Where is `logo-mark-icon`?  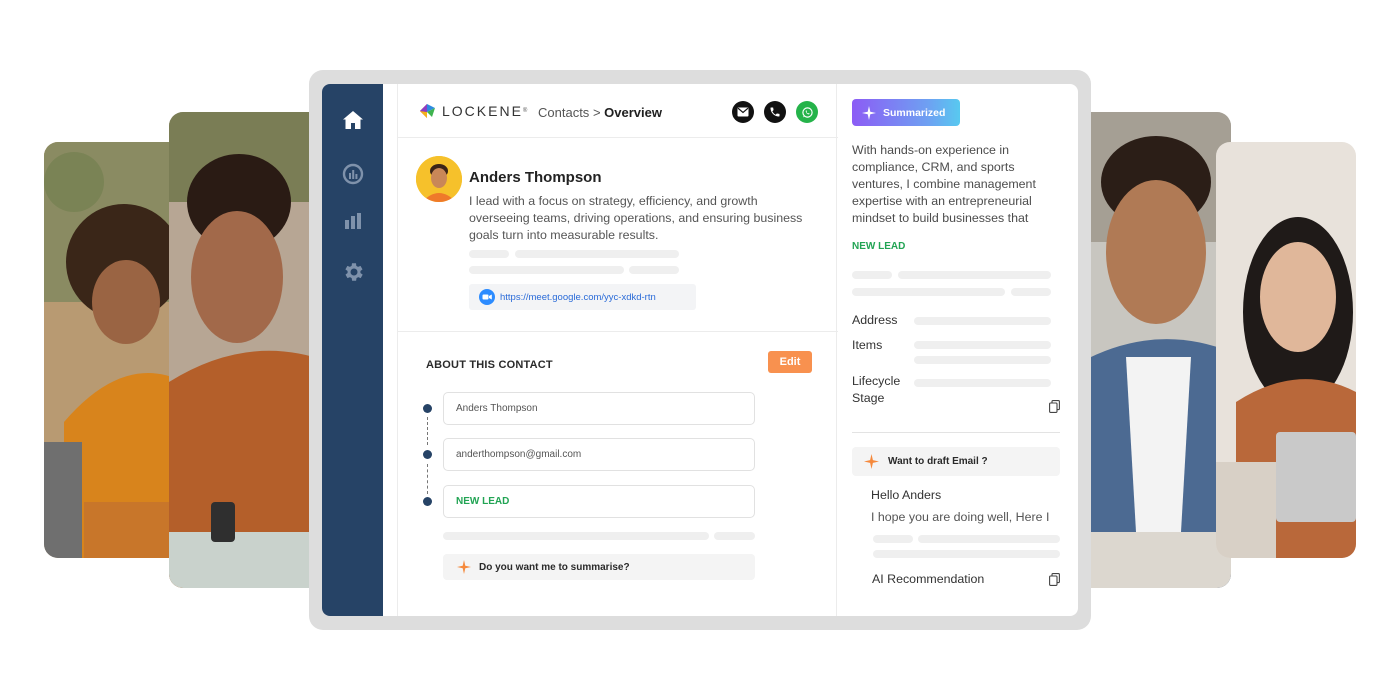
logo-mark-icon is located at coordinates (427, 111).